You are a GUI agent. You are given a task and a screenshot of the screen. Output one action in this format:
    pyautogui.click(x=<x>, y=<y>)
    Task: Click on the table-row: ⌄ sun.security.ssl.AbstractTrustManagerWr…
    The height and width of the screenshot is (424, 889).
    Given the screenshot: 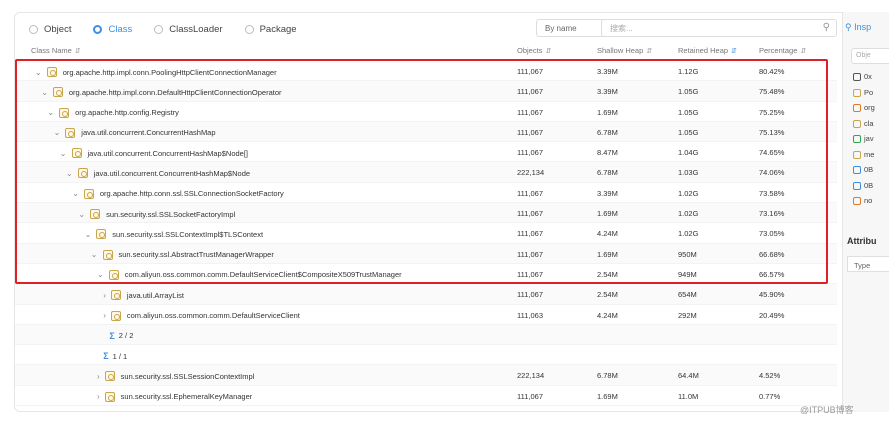 What is the action you would take?
    pyautogui.click(x=426, y=253)
    